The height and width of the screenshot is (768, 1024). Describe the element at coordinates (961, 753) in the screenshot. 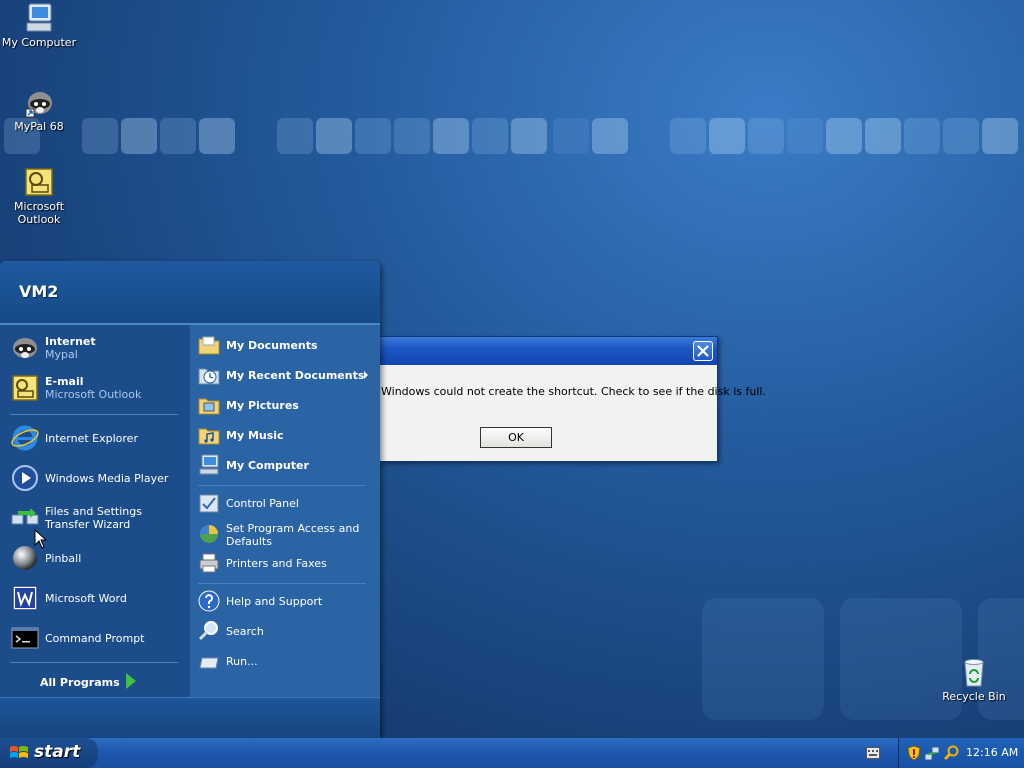

I see `system-tray: 12:16 AM` at that location.